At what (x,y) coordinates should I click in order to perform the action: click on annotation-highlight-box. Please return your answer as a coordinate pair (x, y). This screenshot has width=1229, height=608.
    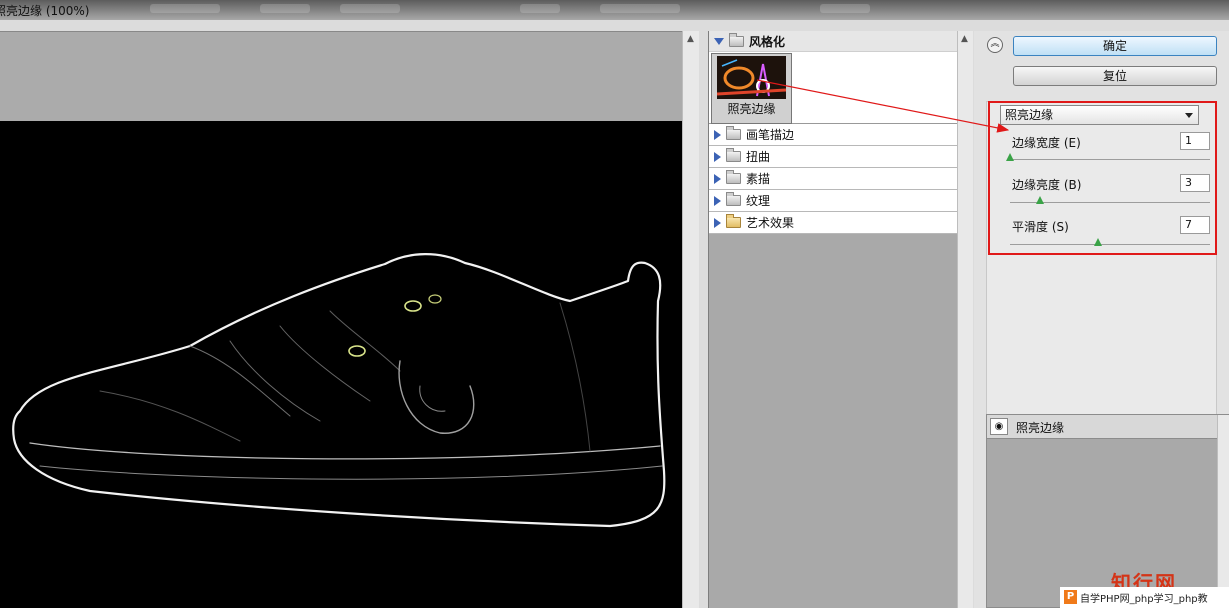
    Looking at the image, I should click on (1102, 178).